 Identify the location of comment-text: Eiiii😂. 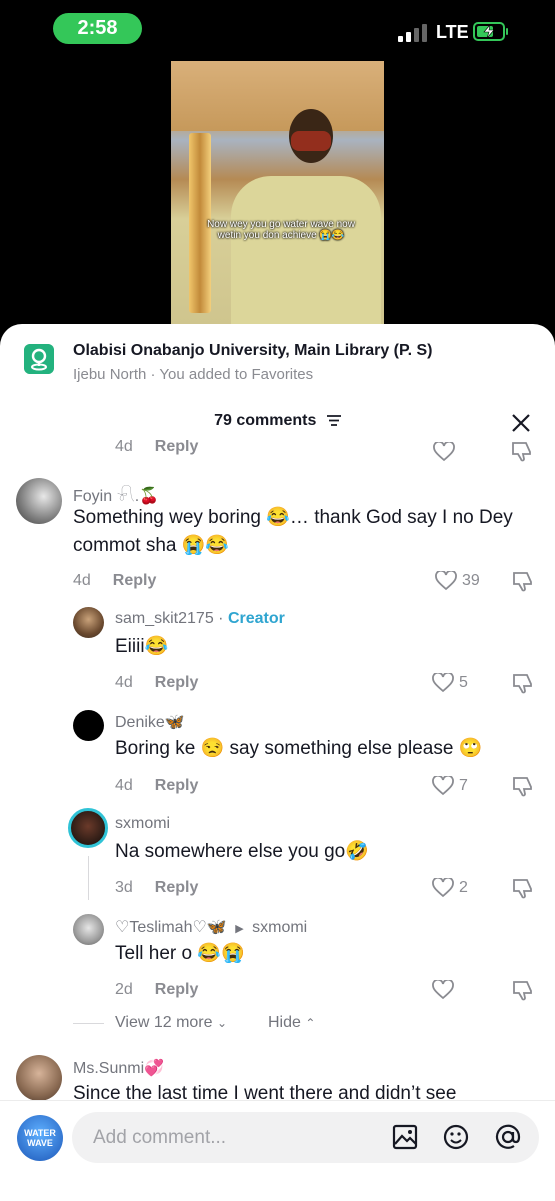
(142, 646).